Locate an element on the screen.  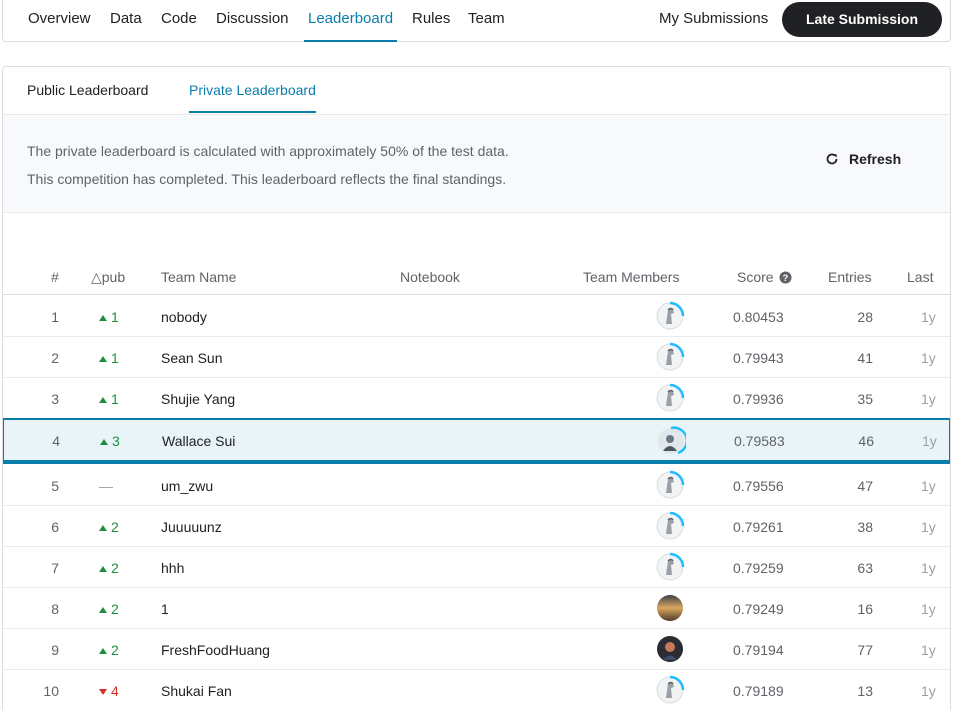
late-submission-button: Late Submission is located at coordinates (862, 19).